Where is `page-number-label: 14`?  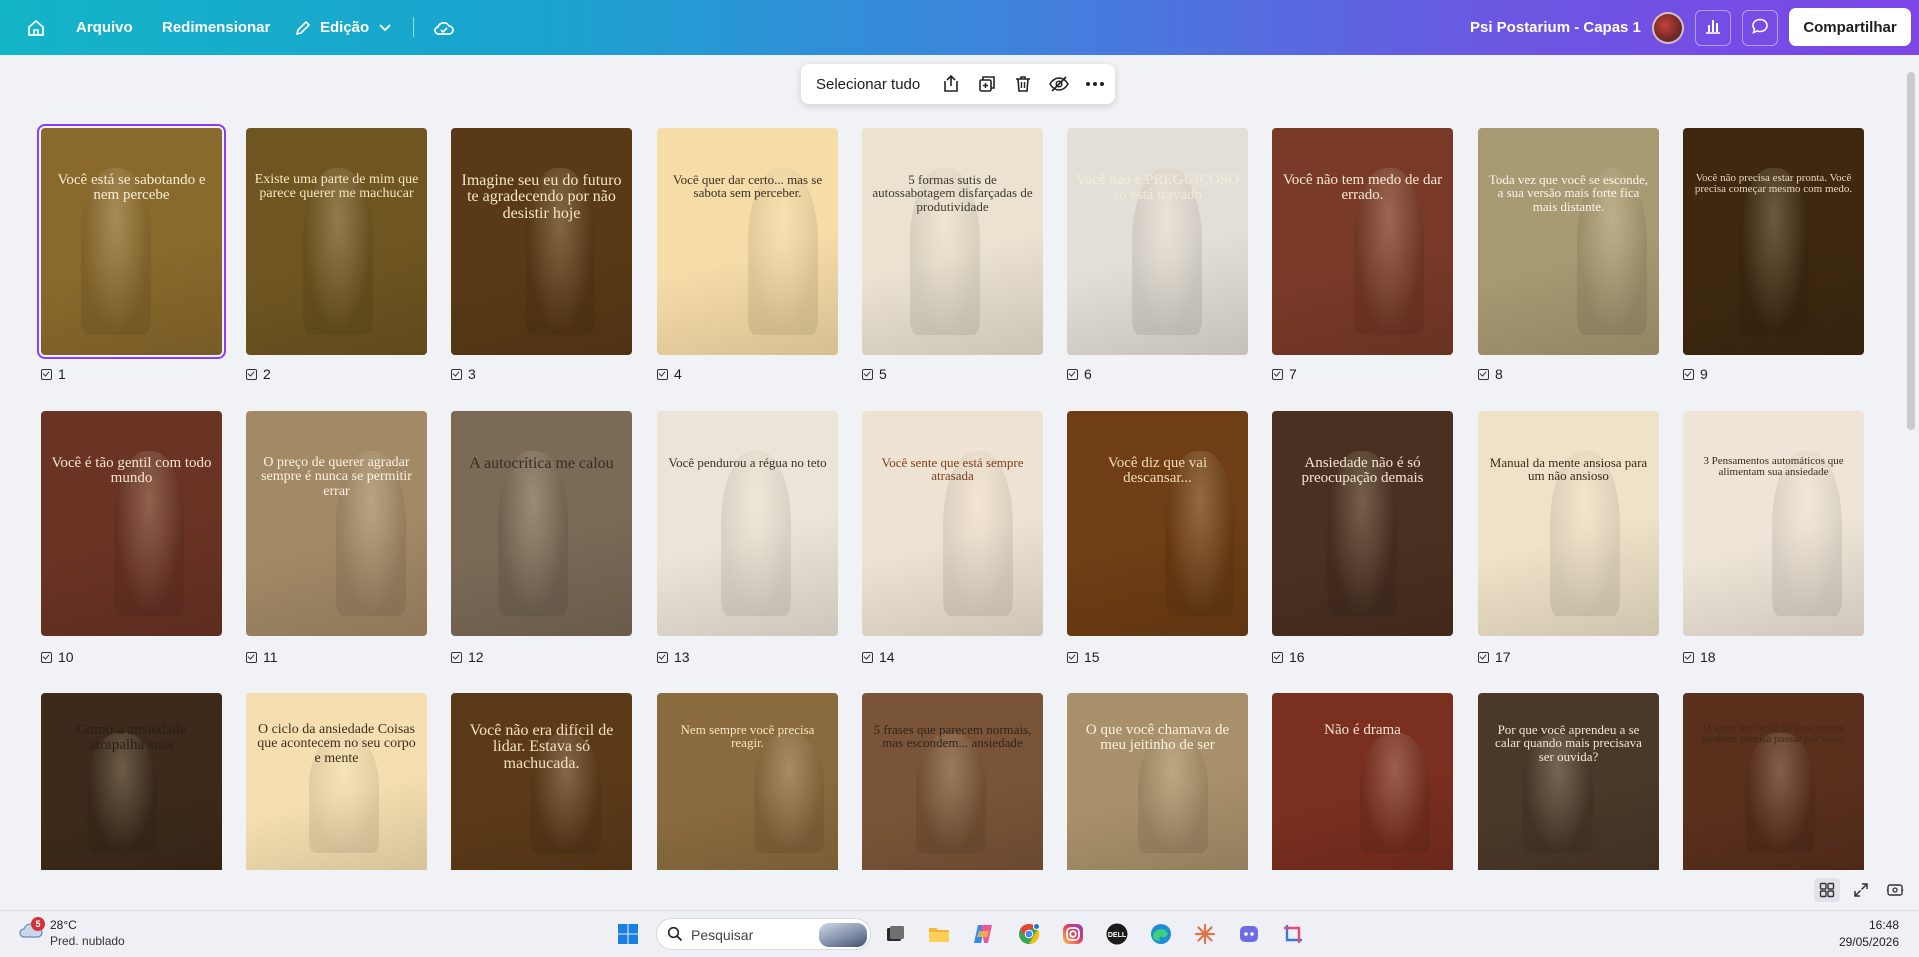 page-number-label: 14 is located at coordinates (878, 657).